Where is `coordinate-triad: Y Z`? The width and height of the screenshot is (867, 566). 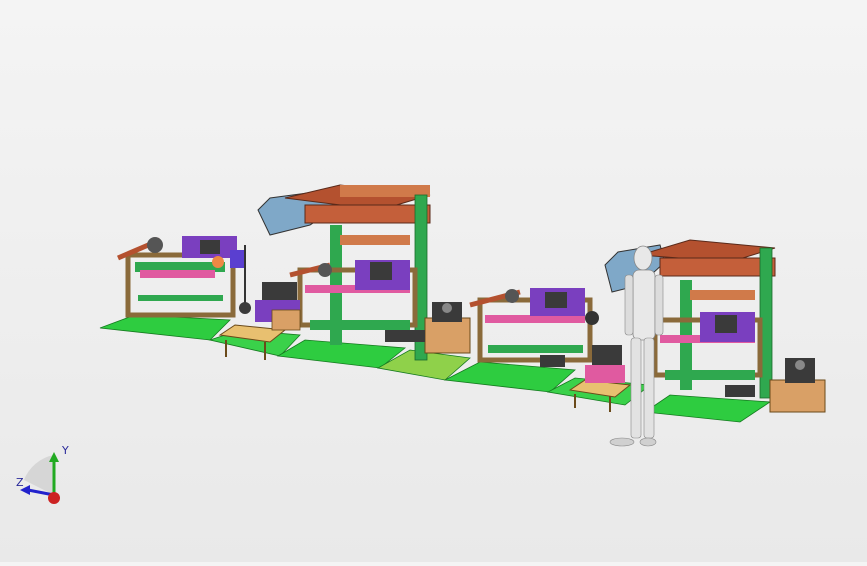
coordinate-triad: Y Z is located at coordinates (42, 474).